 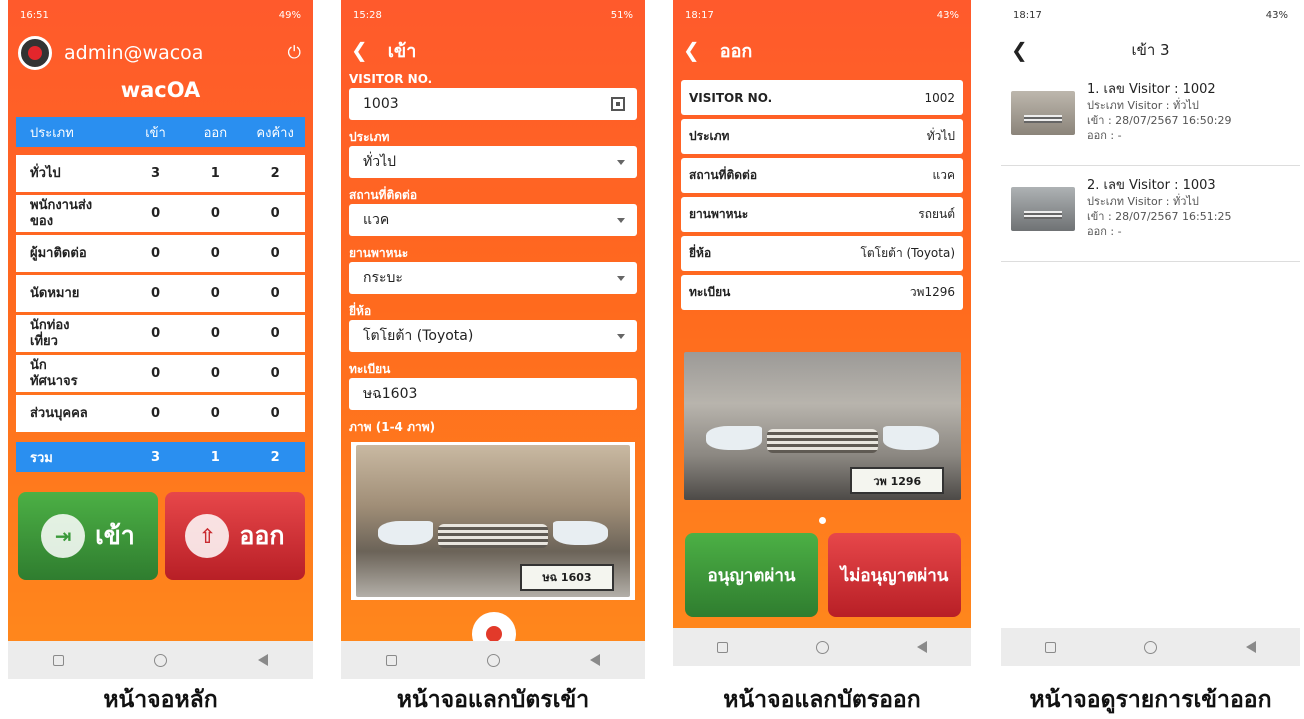 What do you see at coordinates (939, 97) in the screenshot?
I see `detail-value: 1002` at bounding box center [939, 97].